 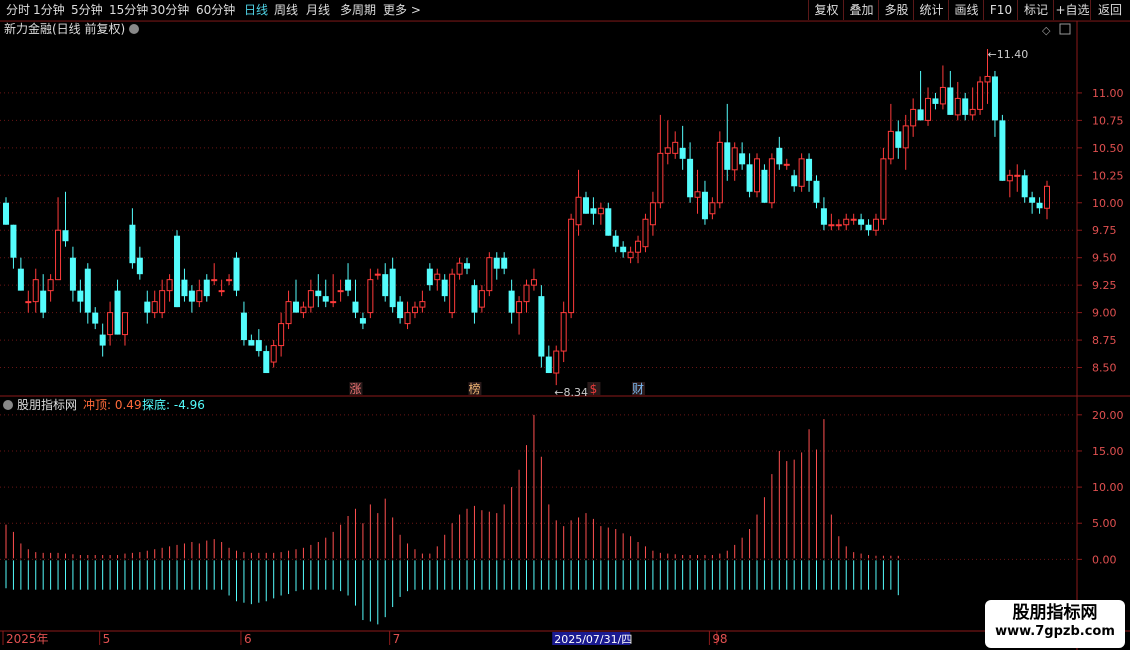 I want to click on period-tab-8: 月线, so click(x=318, y=10).